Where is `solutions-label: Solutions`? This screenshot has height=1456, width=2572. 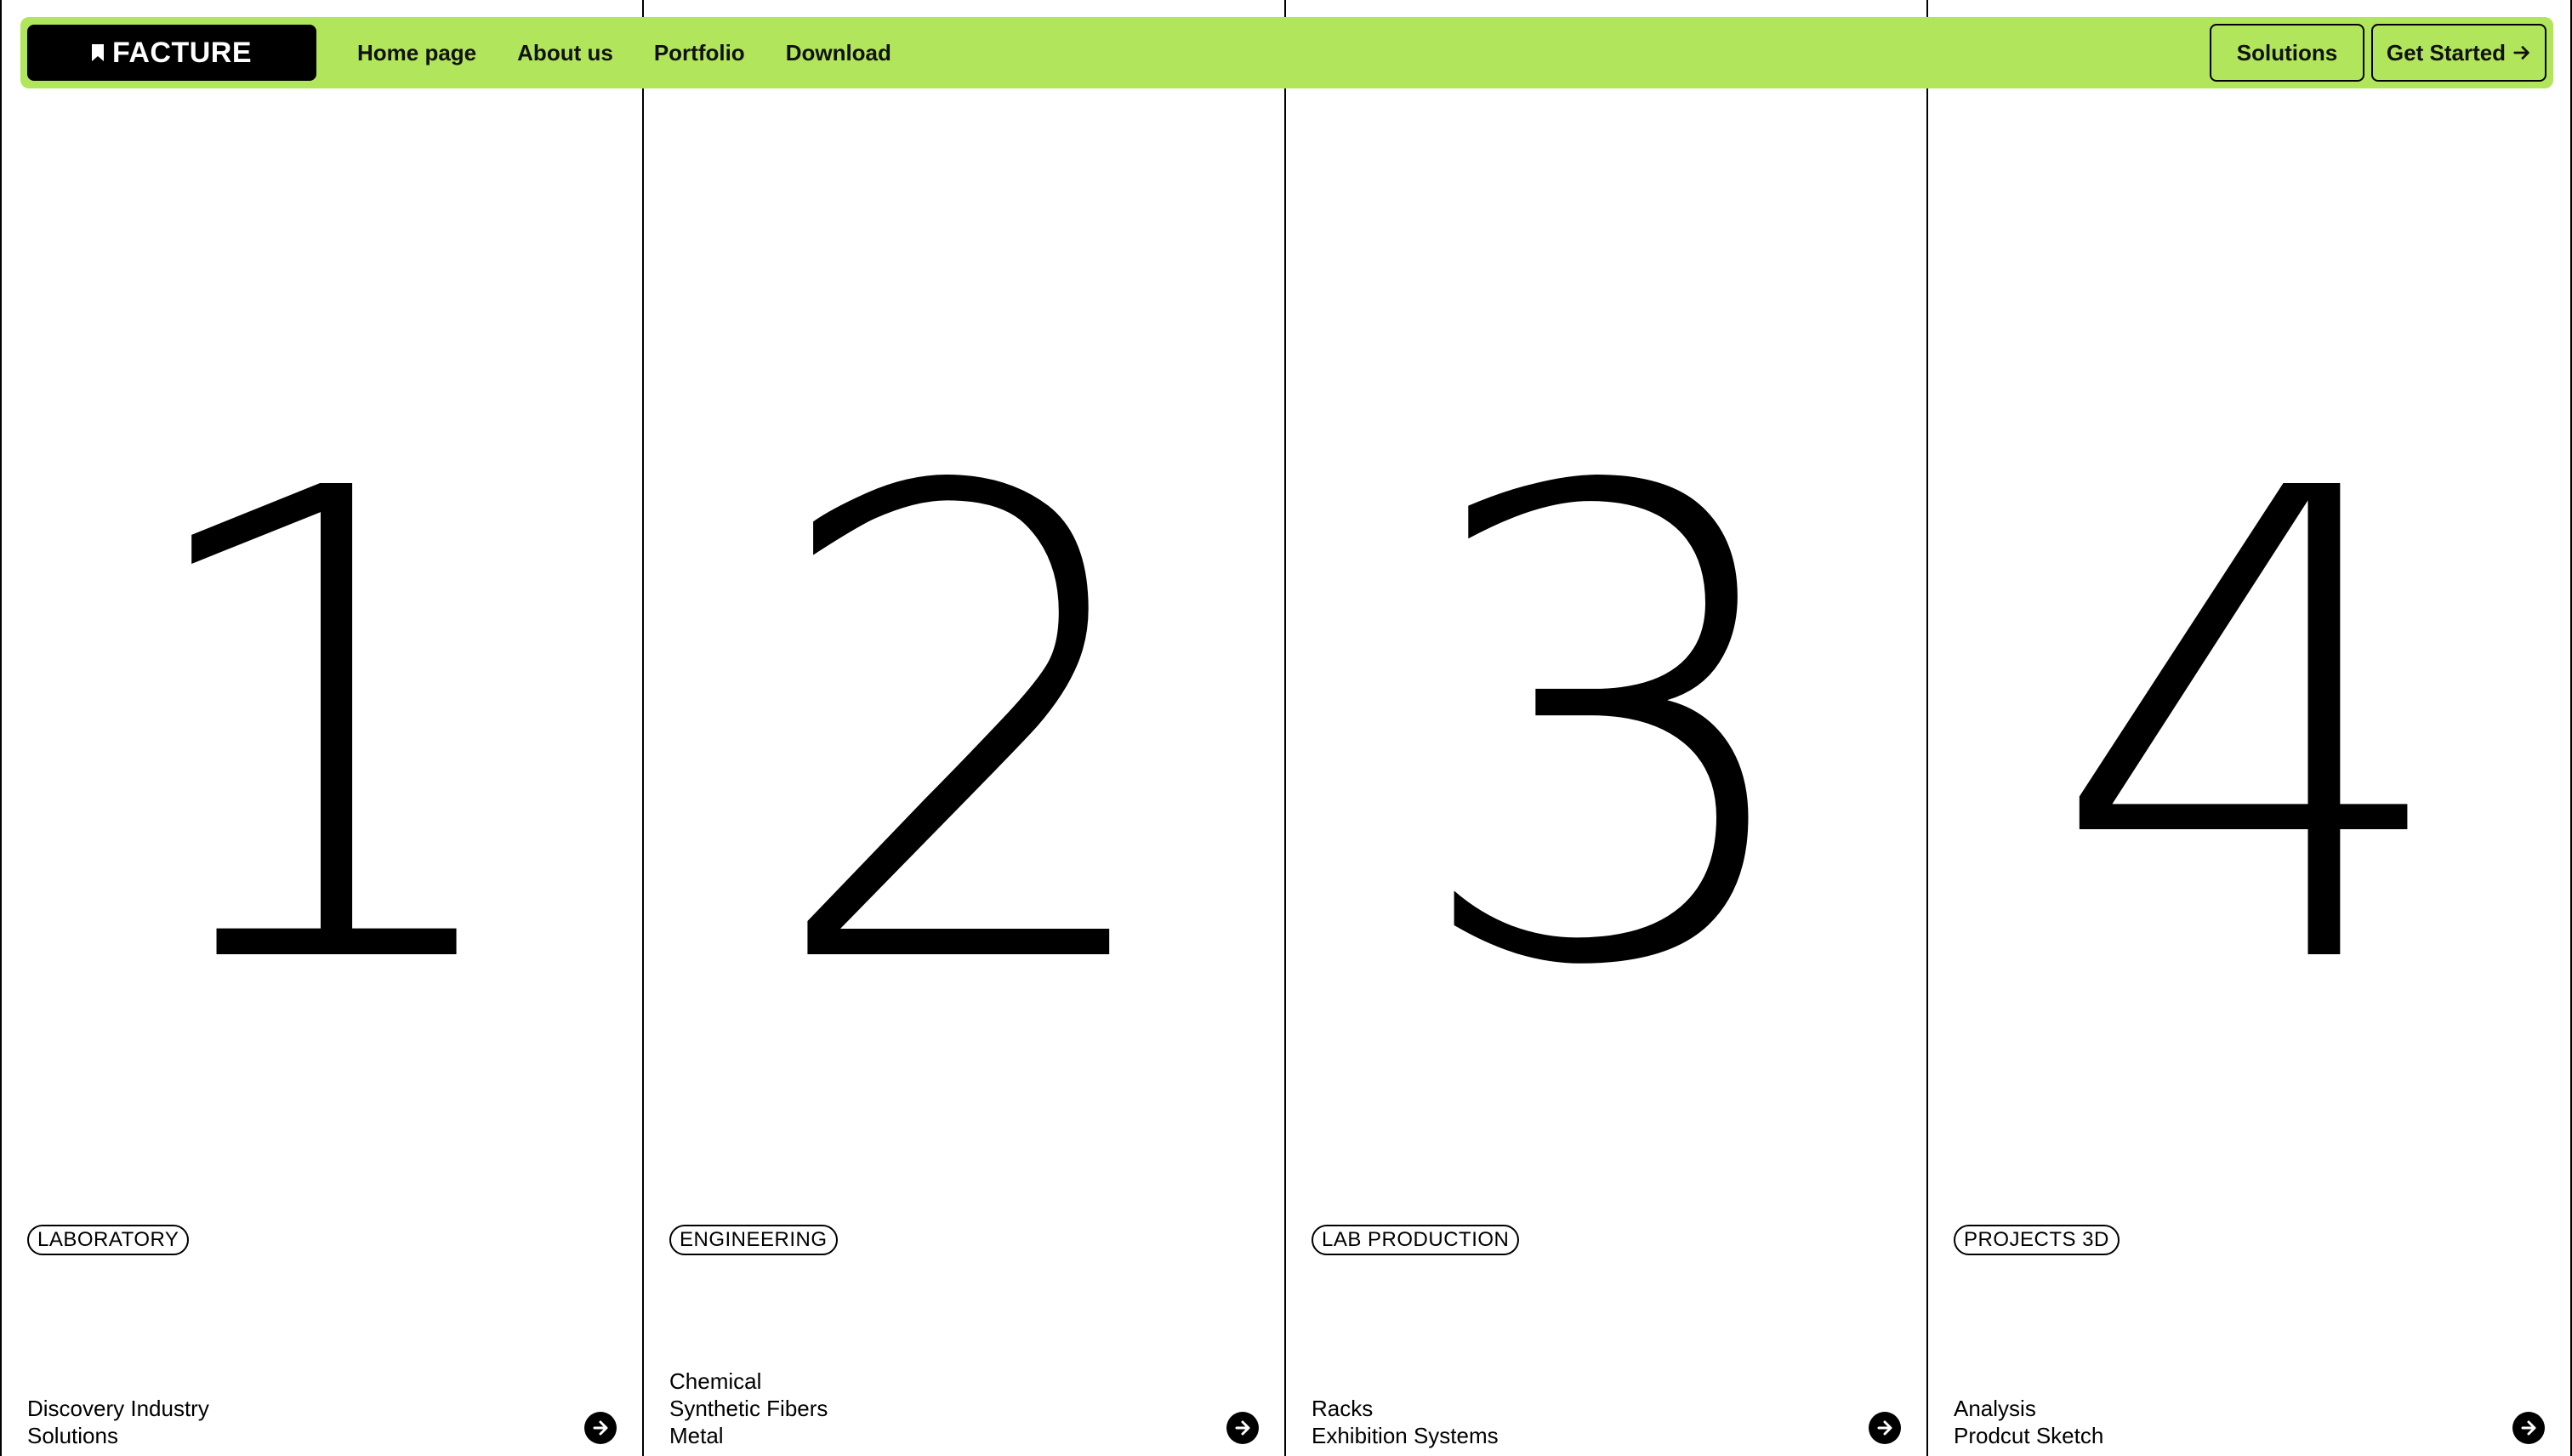 solutions-label: Solutions is located at coordinates (2287, 52).